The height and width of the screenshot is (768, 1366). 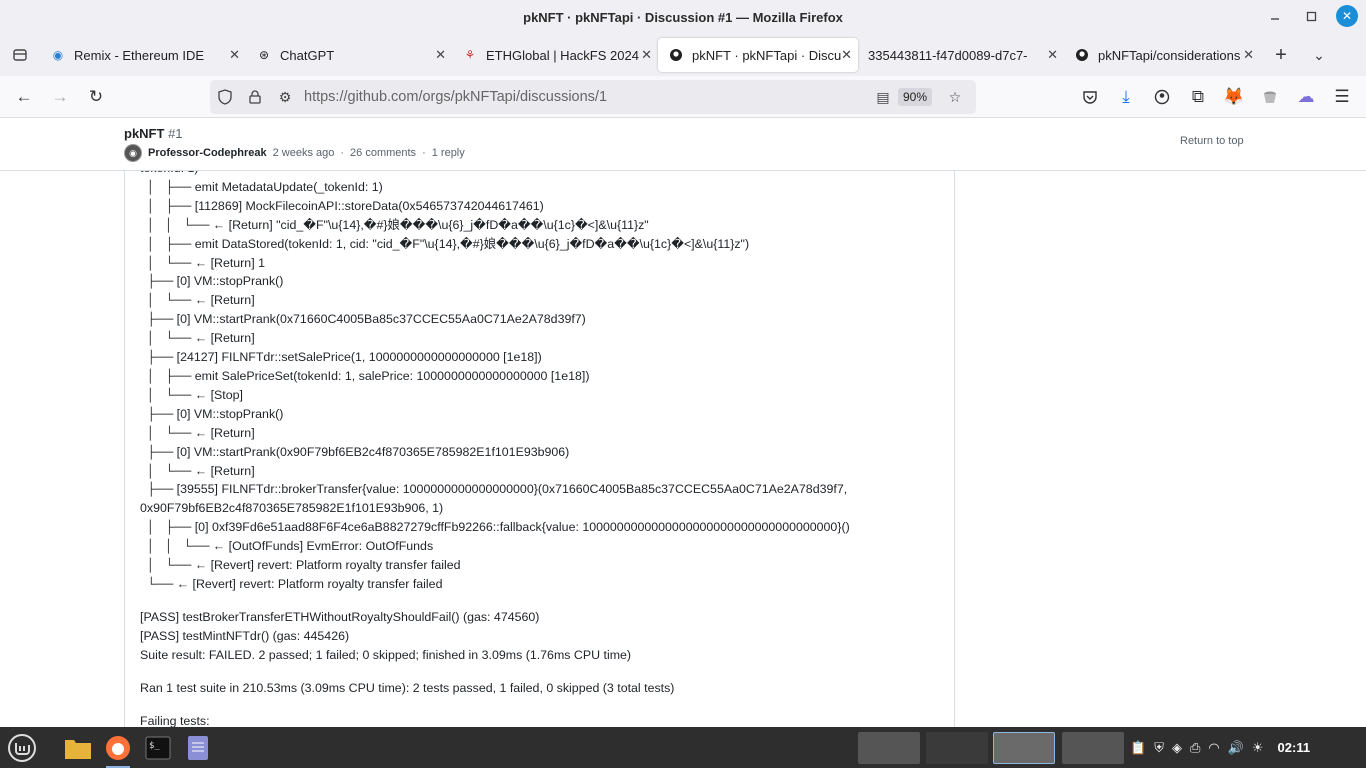 What do you see at coordinates (1082, 55) in the screenshot?
I see `github-icon` at bounding box center [1082, 55].